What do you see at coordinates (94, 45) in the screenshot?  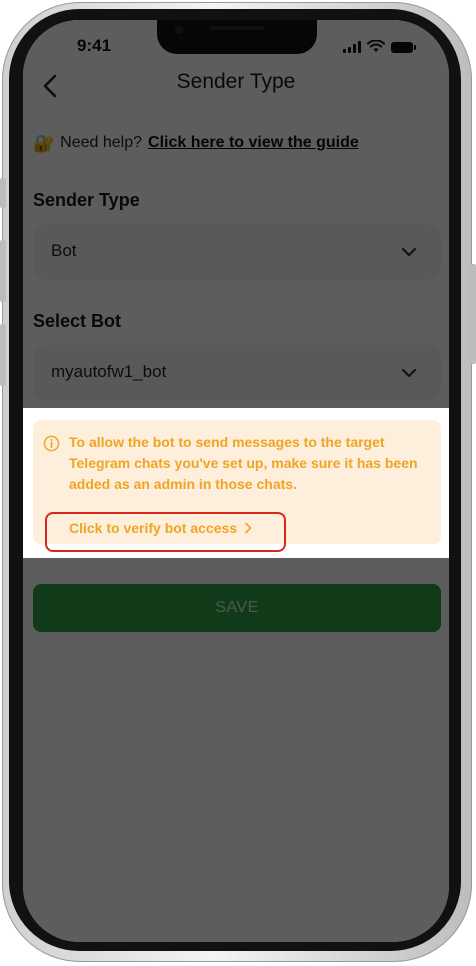 I see `status-time: 9:41` at bounding box center [94, 45].